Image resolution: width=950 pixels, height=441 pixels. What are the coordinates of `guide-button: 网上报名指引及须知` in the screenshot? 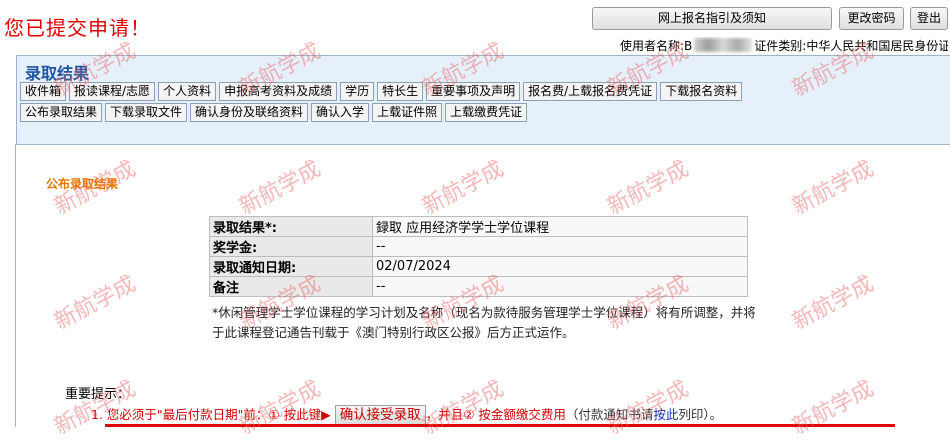 It's located at (712, 18).